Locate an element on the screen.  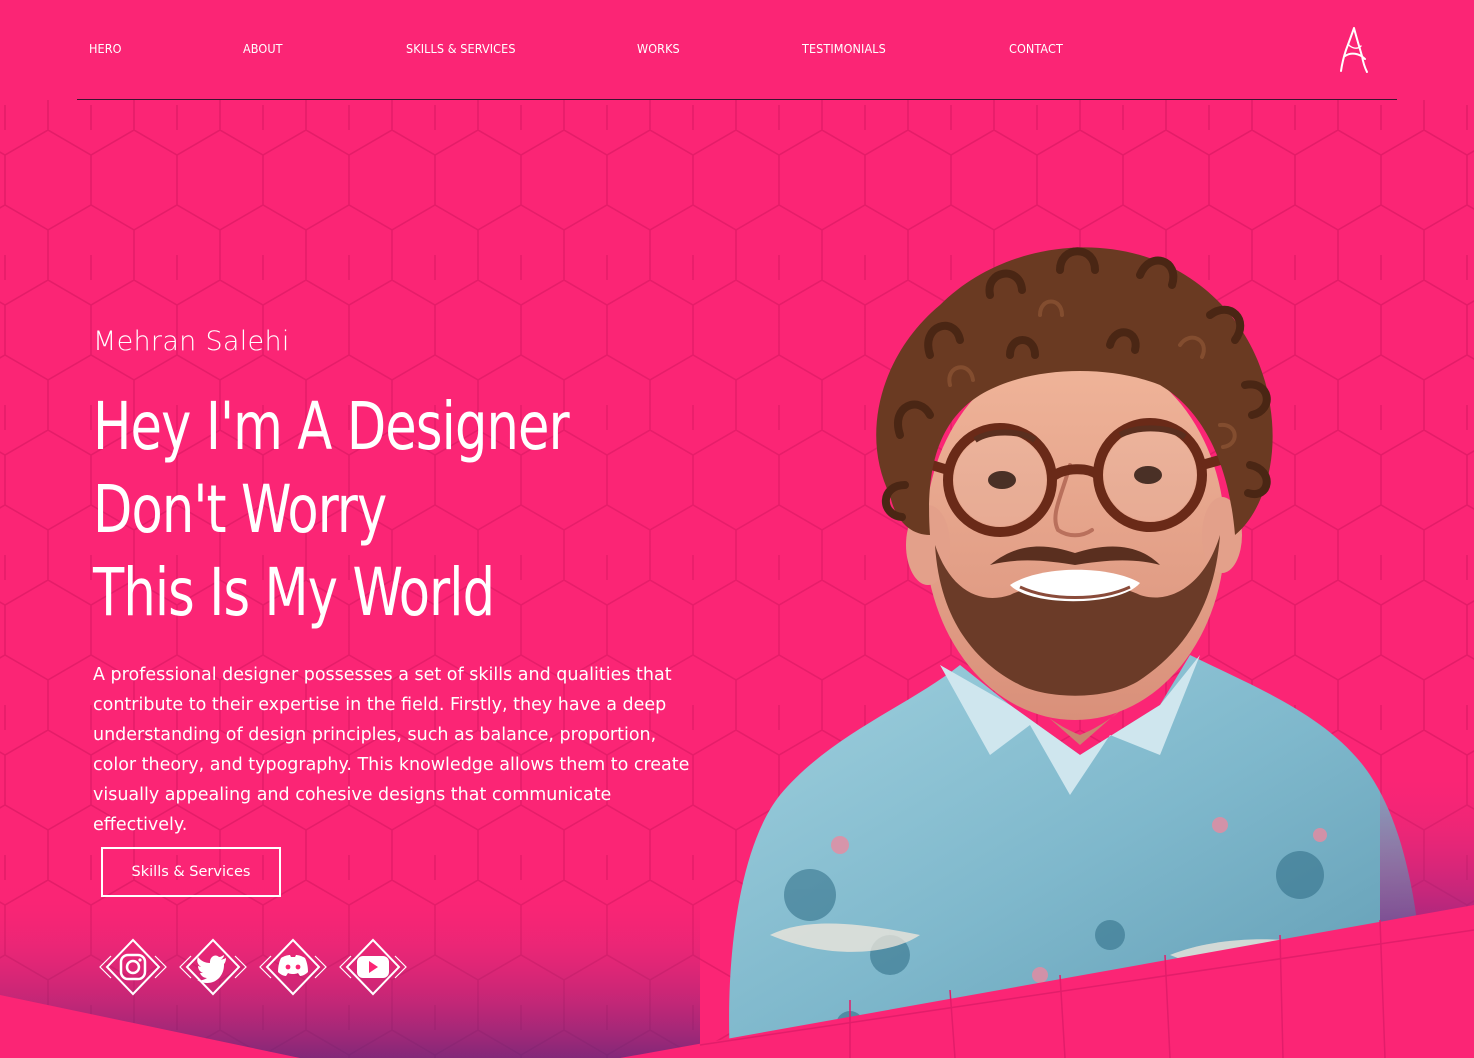
nav-link-skills-services: SKILLS & SERVICES is located at coordinates (461, 48).